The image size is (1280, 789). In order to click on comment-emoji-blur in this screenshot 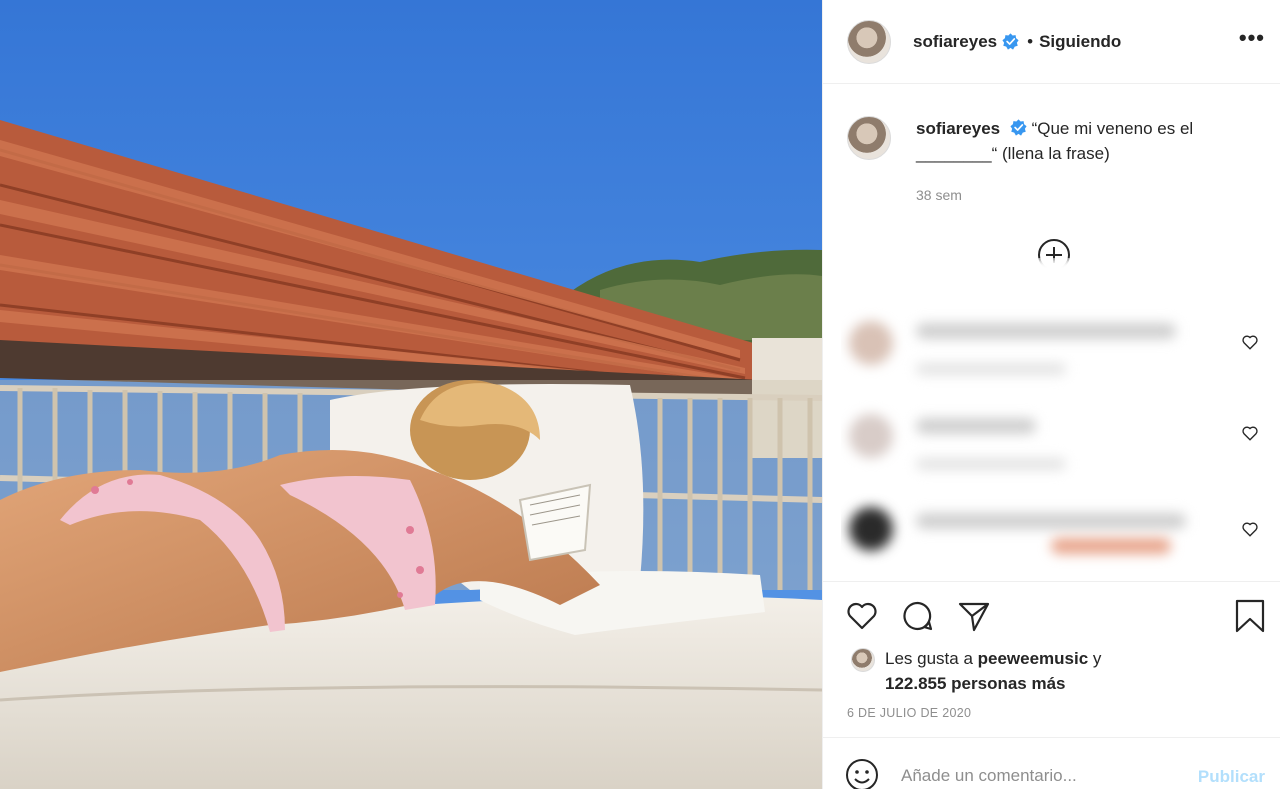, I will do `click(1111, 546)`.